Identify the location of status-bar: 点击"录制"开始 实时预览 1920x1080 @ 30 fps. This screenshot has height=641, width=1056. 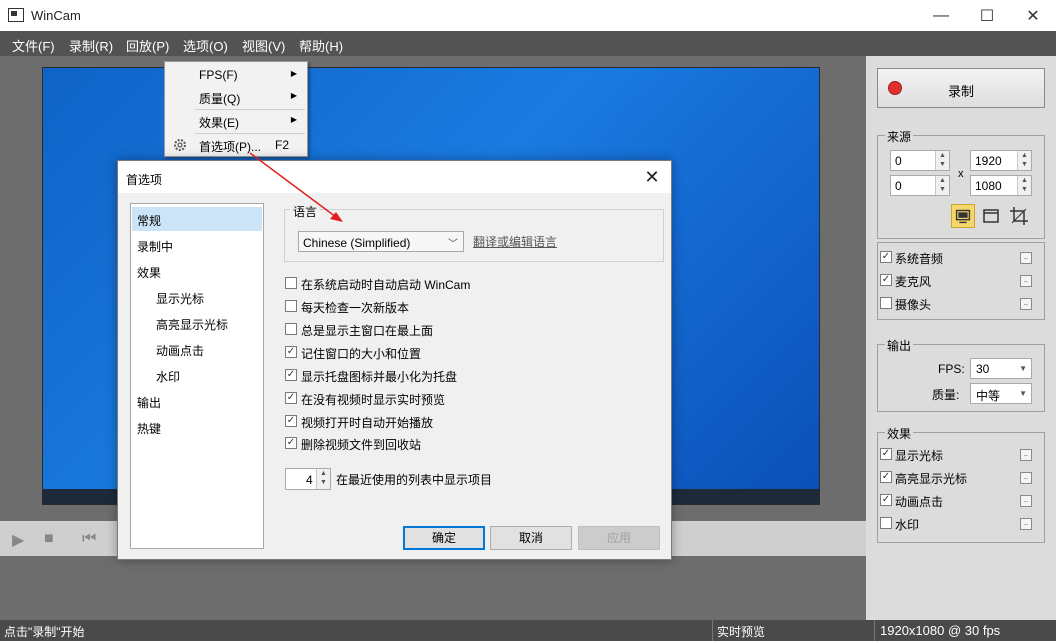
(528, 630).